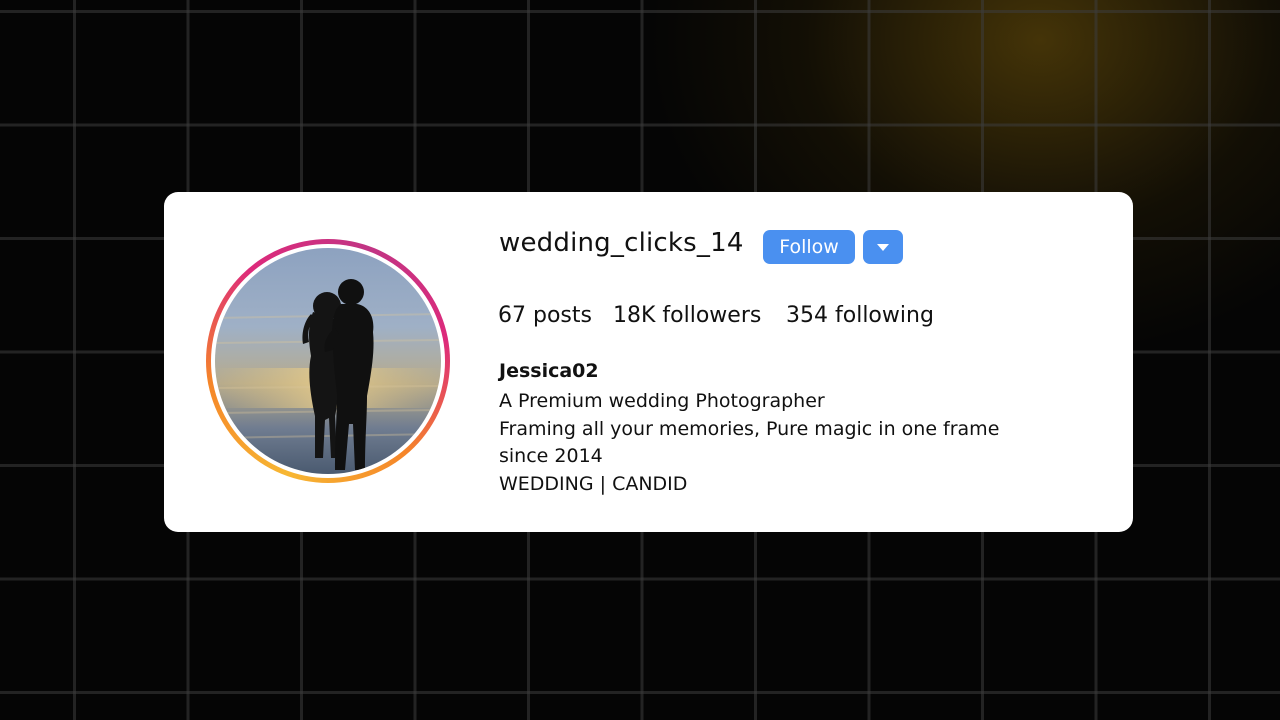  I want to click on display-name: Jessica02, so click(549, 371).